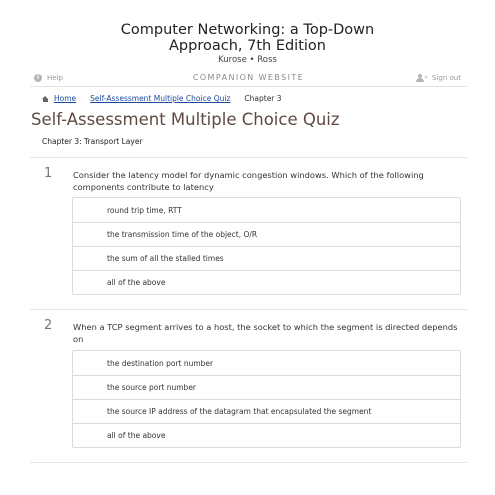 This screenshot has height=495, width=495. I want to click on book-title-line1: Computer Networking: a Top-Down, so click(247, 30).